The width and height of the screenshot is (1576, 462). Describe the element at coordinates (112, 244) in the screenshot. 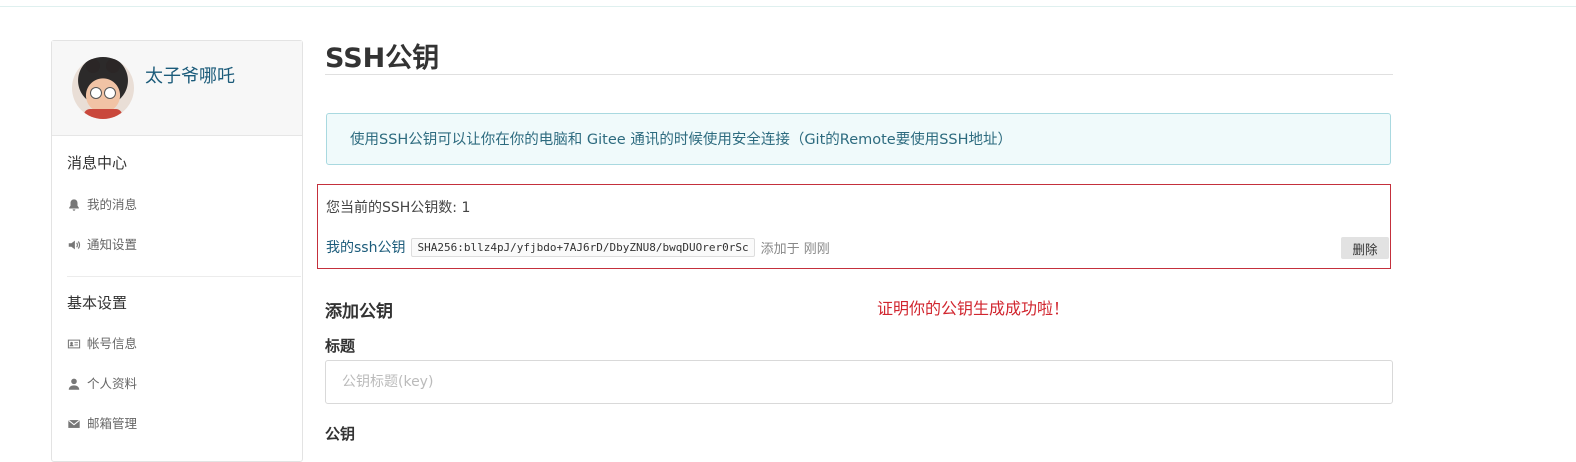

I see `sidebar-item-label: 通知设置` at that location.